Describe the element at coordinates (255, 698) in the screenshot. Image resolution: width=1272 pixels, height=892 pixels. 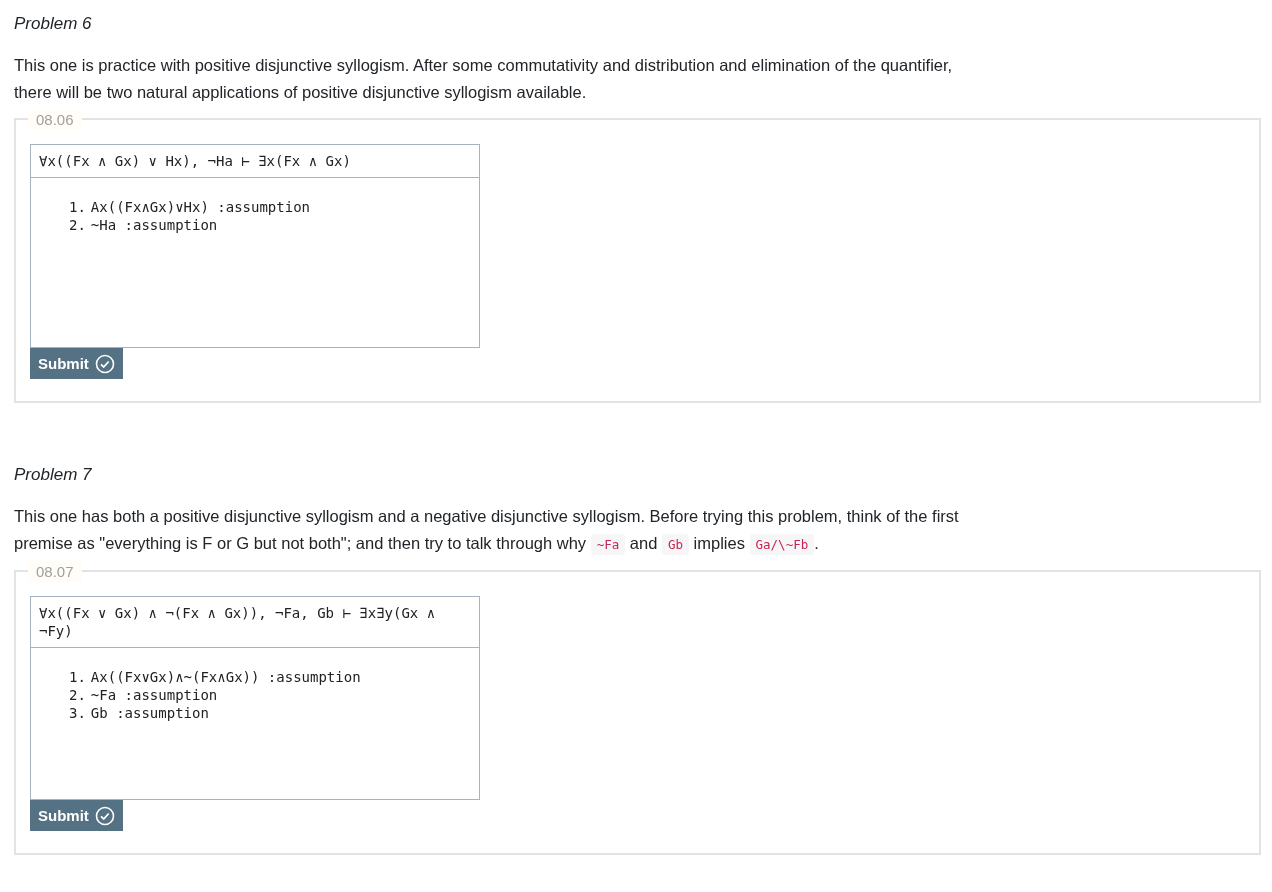
I see `proof-editor: ∀x((Fx ∨ Gx) ∧ ¬(Fx ∧ Gx)), ¬Fa, Gb ⊢ ∃x∃y(Gx ∧ ¬Fy) 1. Ax((Fx∨Gx)∧~(Fx∧Gx)) :assumption 2. ~Fa :assumption 3. Gb :assumption` at that location.